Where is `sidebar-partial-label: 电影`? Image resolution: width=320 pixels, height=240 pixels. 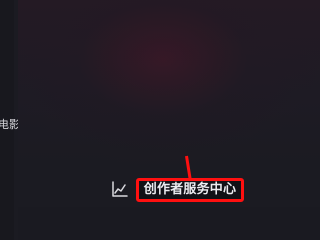
sidebar-partial-label: 电影 is located at coordinates (10, 125).